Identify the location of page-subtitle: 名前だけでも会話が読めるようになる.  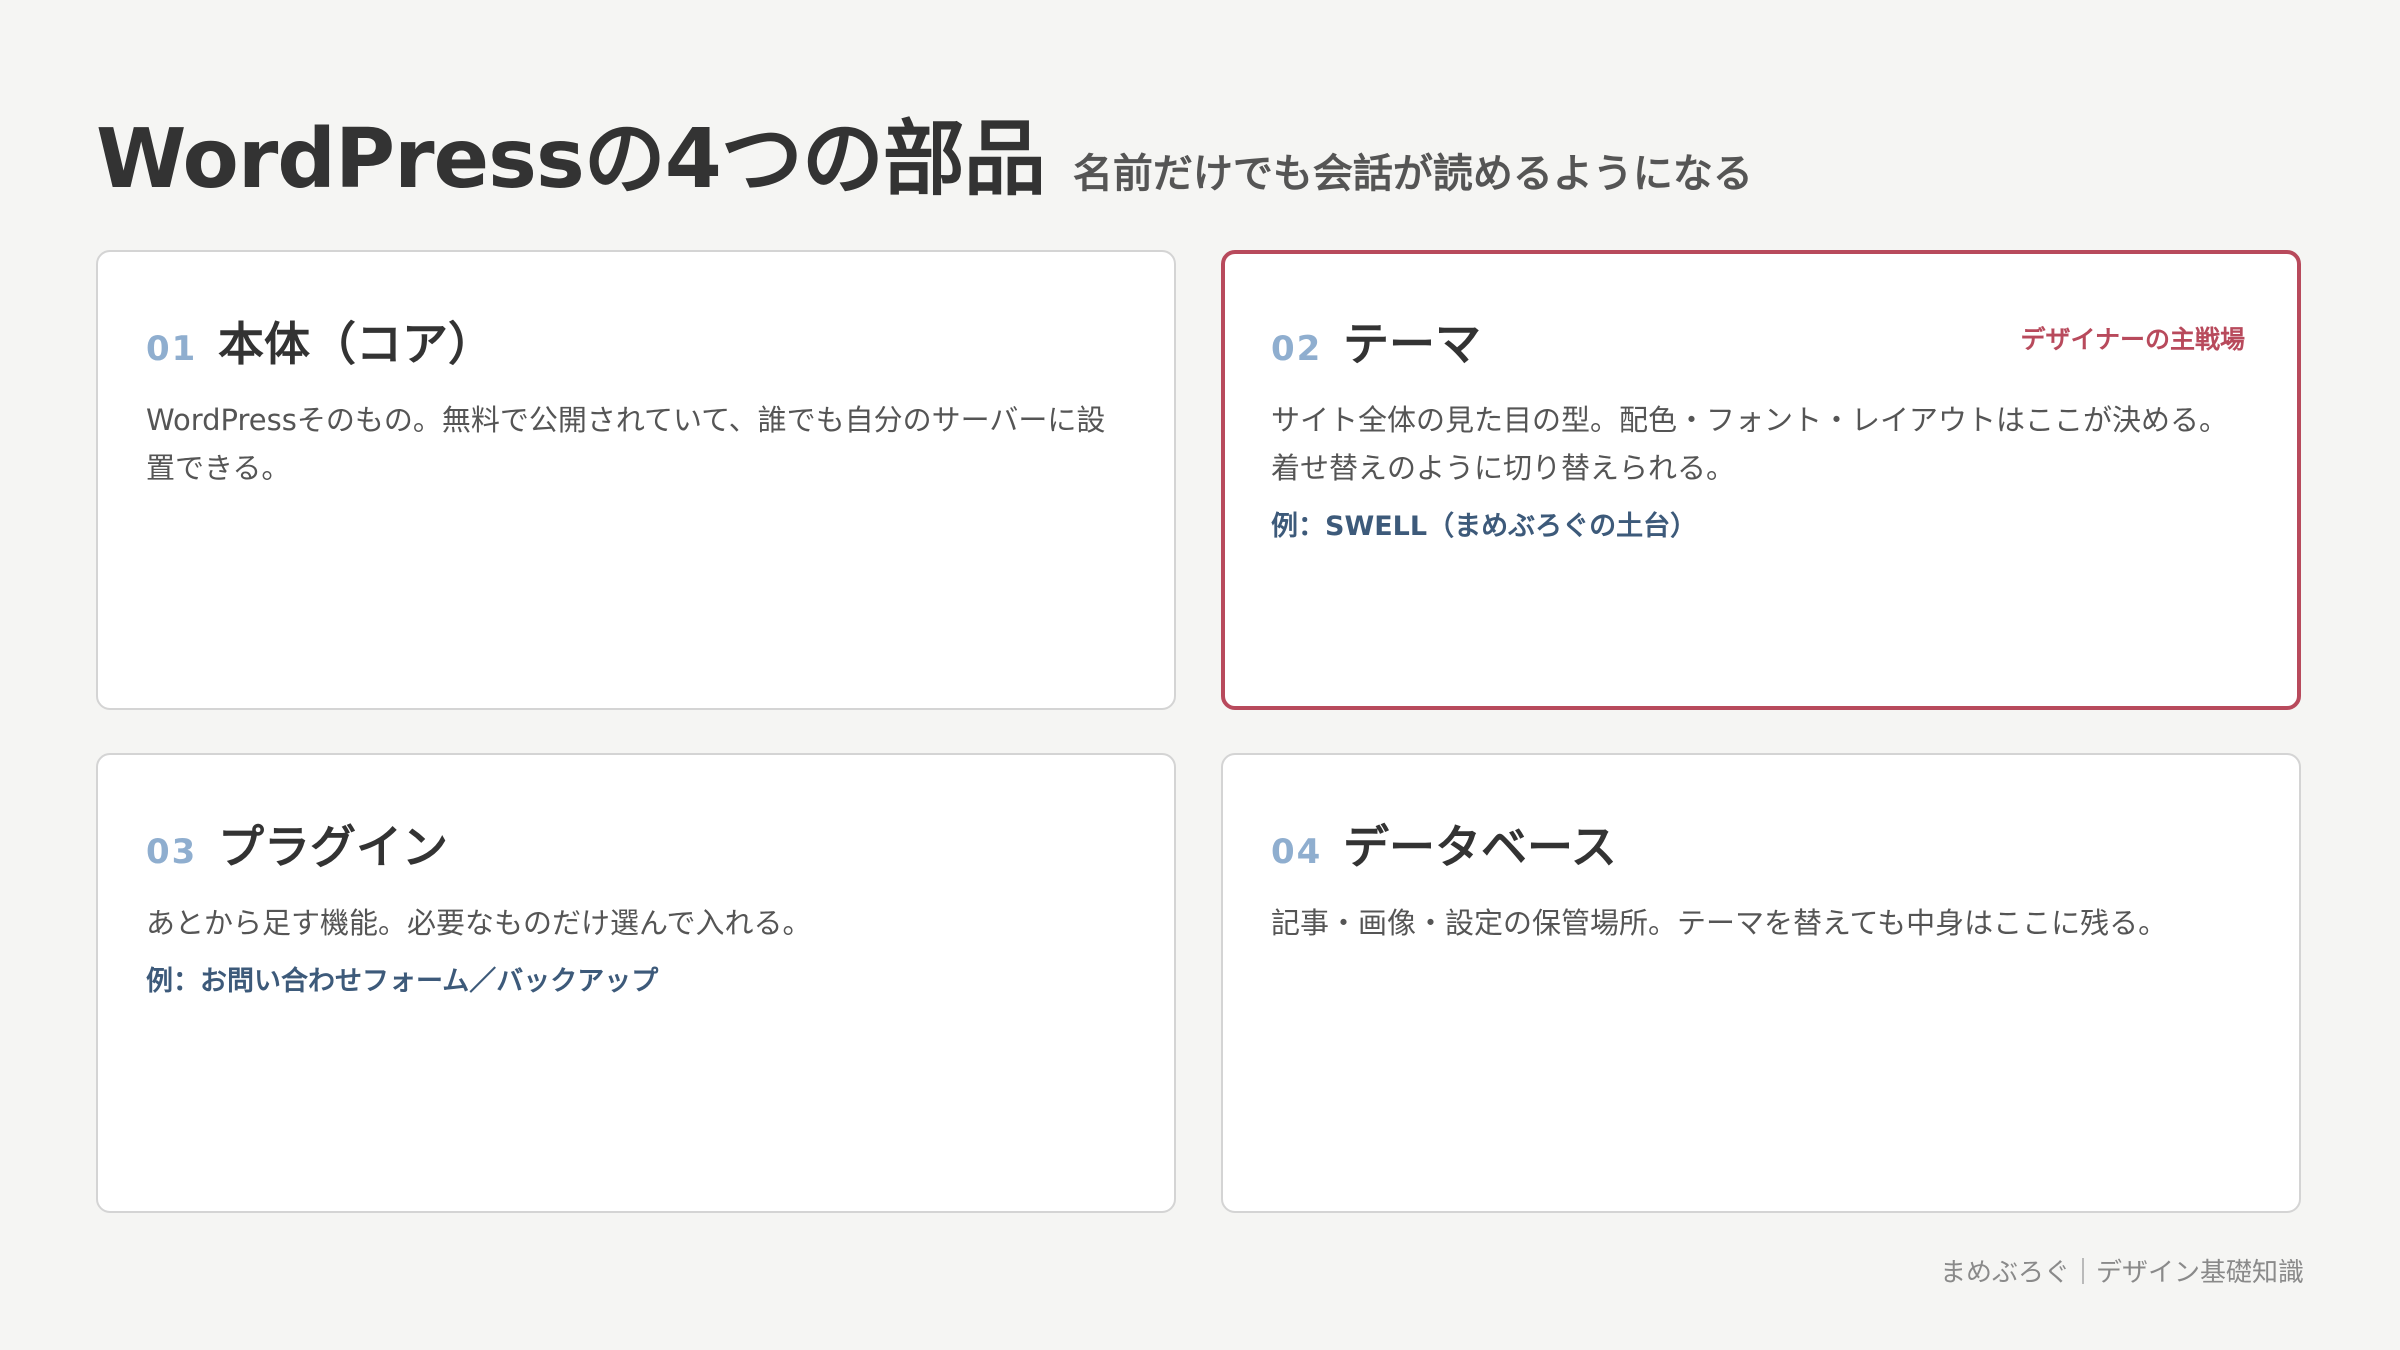
(1412, 174).